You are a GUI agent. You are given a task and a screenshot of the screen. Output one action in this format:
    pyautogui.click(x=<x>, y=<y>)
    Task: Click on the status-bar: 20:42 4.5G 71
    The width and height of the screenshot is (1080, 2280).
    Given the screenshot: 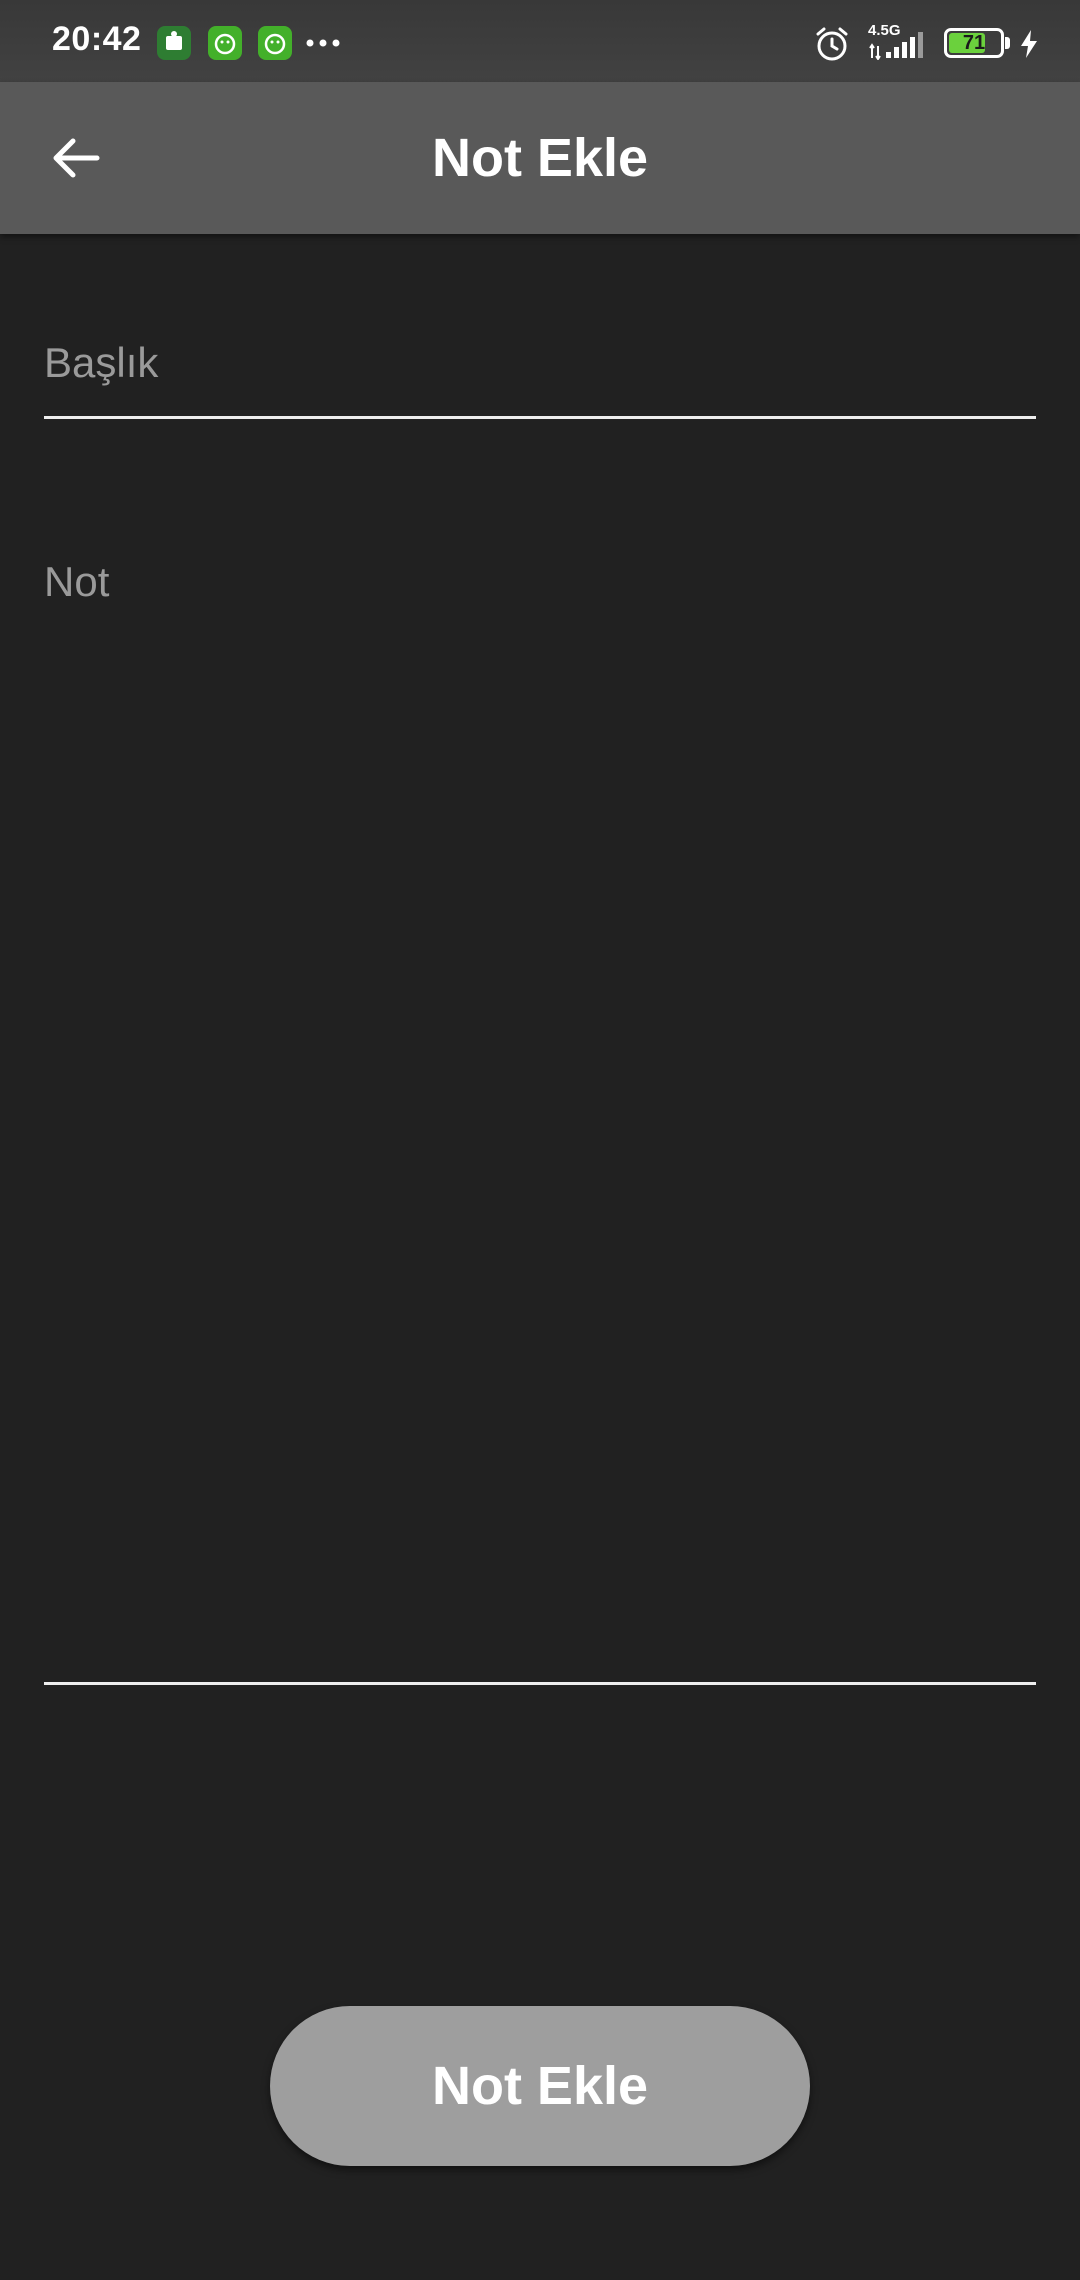 What is the action you would take?
    pyautogui.click(x=540, y=41)
    